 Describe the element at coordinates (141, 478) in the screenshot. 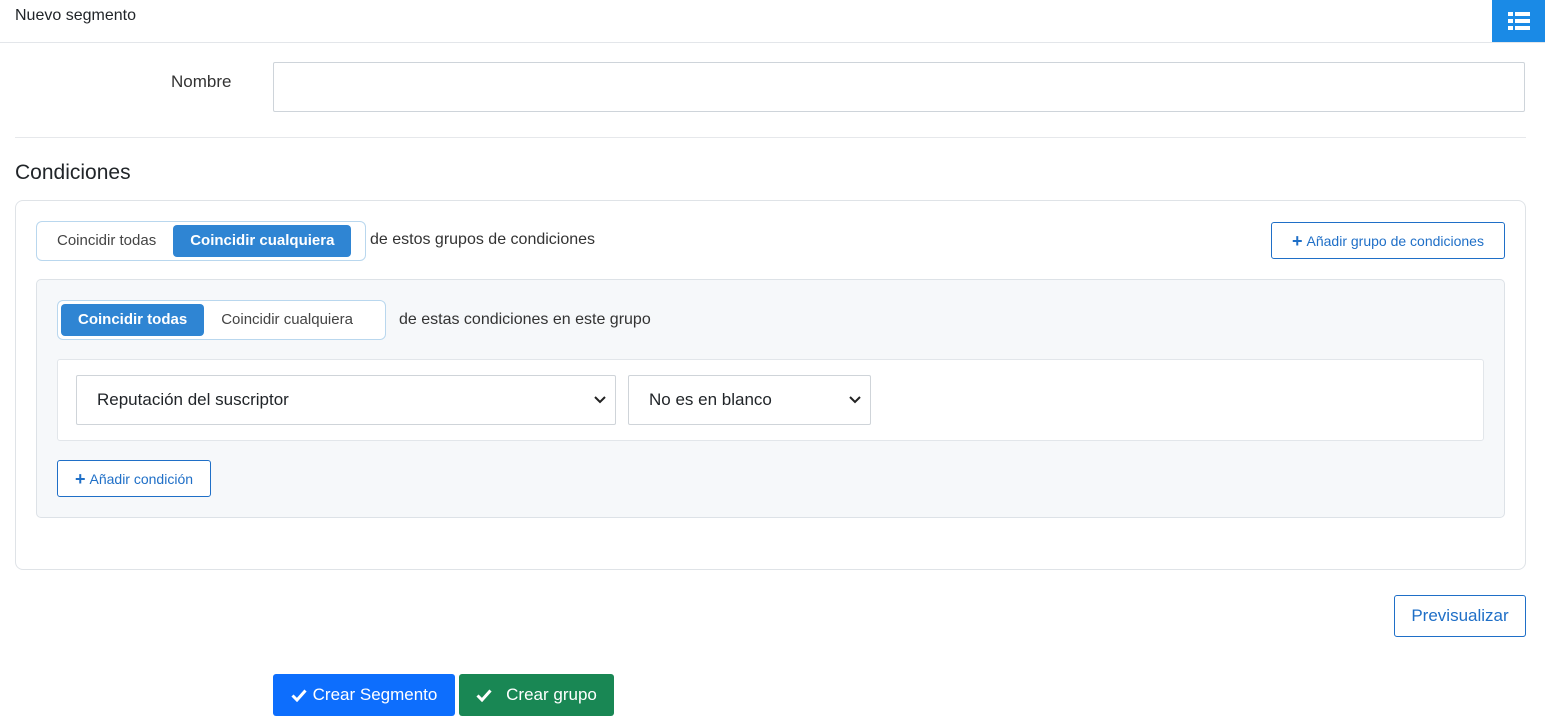

I see `add-condition-label: Añadir condición` at that location.